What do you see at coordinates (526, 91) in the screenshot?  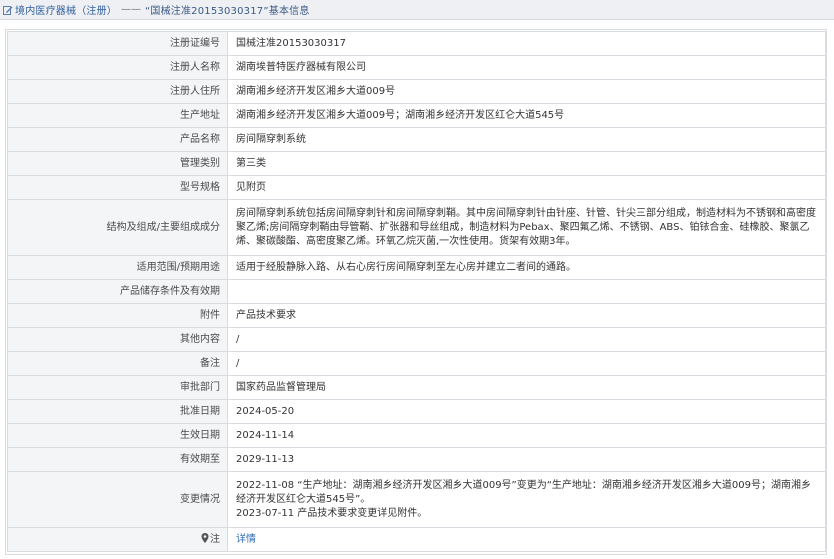 I see `row-value: 湖南湘乡经济开发区湘乡大道009号` at bounding box center [526, 91].